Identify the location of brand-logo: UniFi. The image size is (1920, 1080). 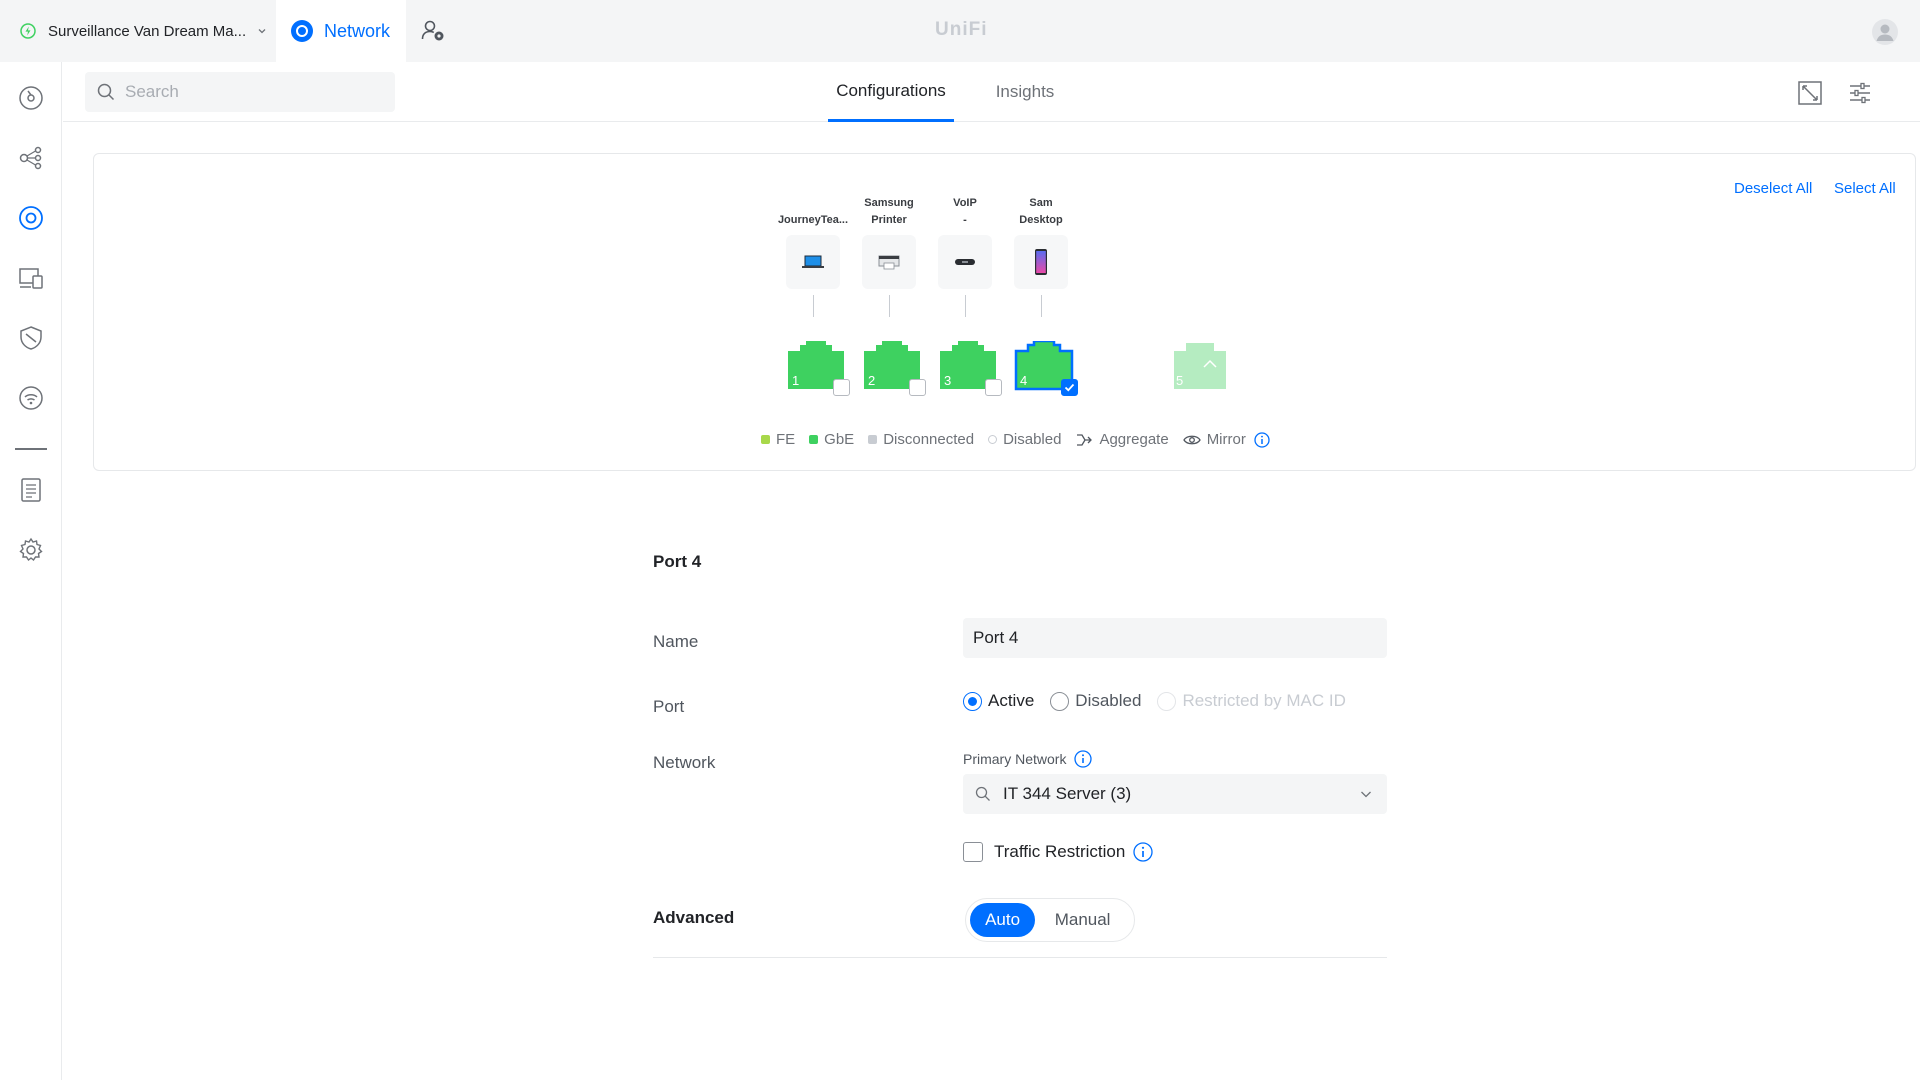
(961, 29).